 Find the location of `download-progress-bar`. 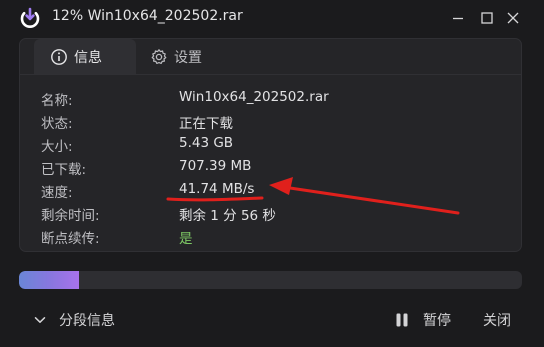

download-progress-bar is located at coordinates (270, 280).